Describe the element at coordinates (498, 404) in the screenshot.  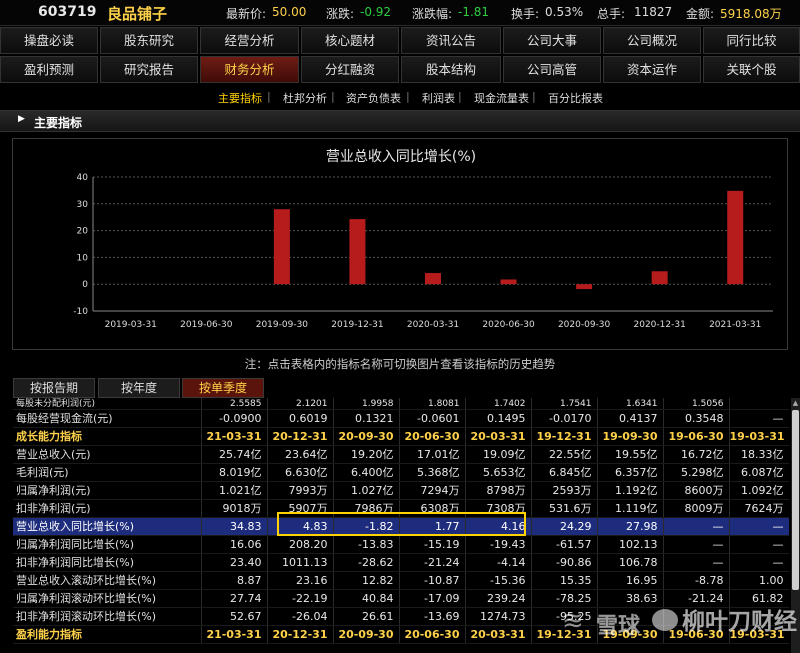
I see `table-cell: 1.7402` at that location.